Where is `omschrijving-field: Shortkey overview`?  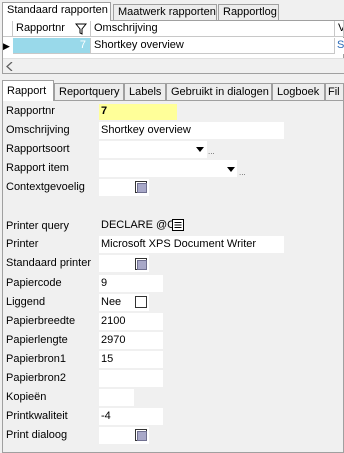 omschrijving-field: Shortkey overview is located at coordinates (191, 130).